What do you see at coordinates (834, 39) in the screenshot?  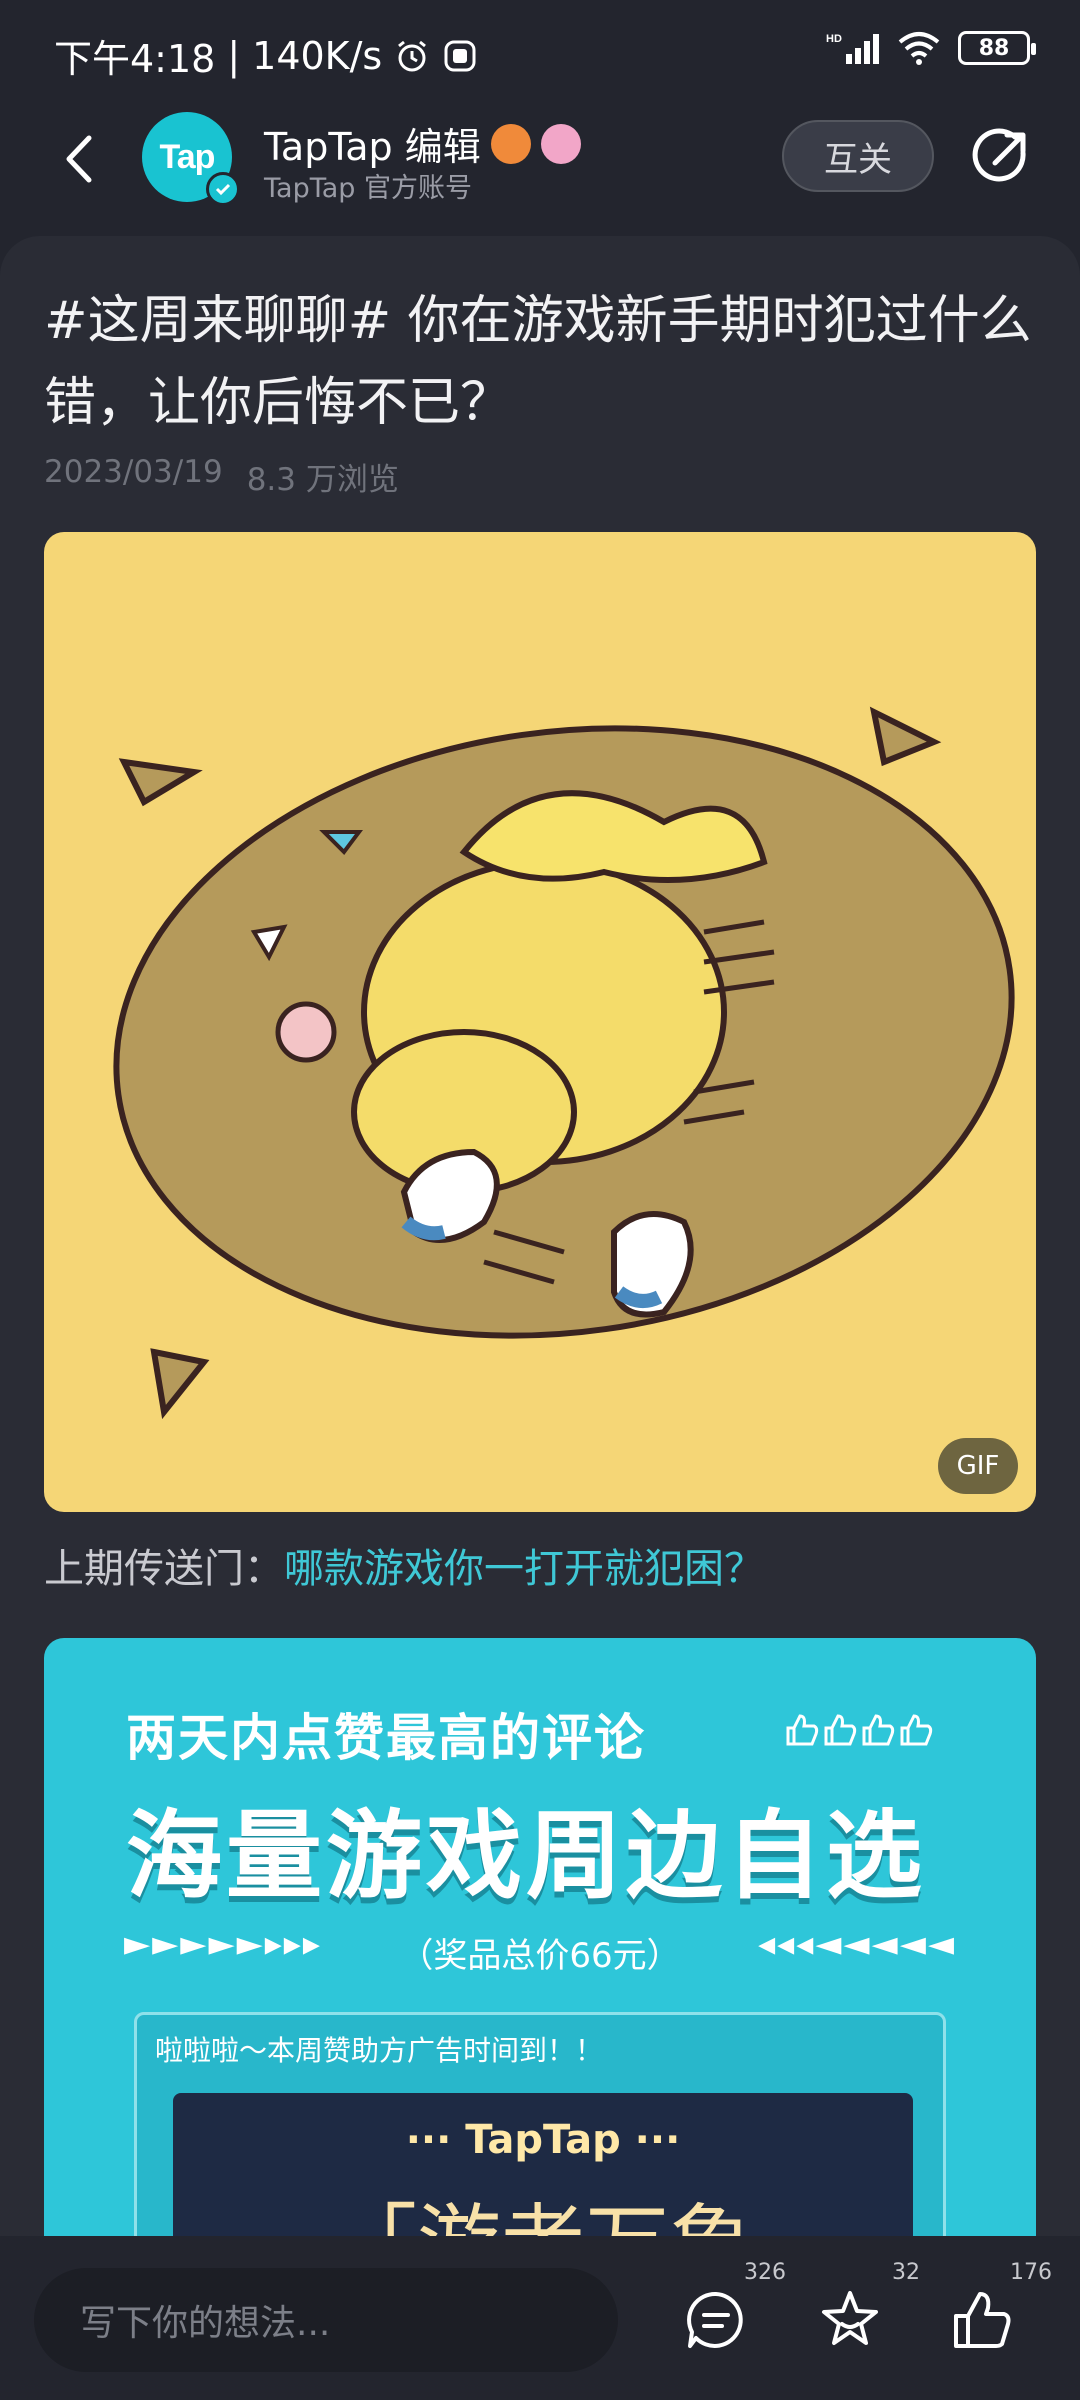 I see `svg-text: HD` at bounding box center [834, 39].